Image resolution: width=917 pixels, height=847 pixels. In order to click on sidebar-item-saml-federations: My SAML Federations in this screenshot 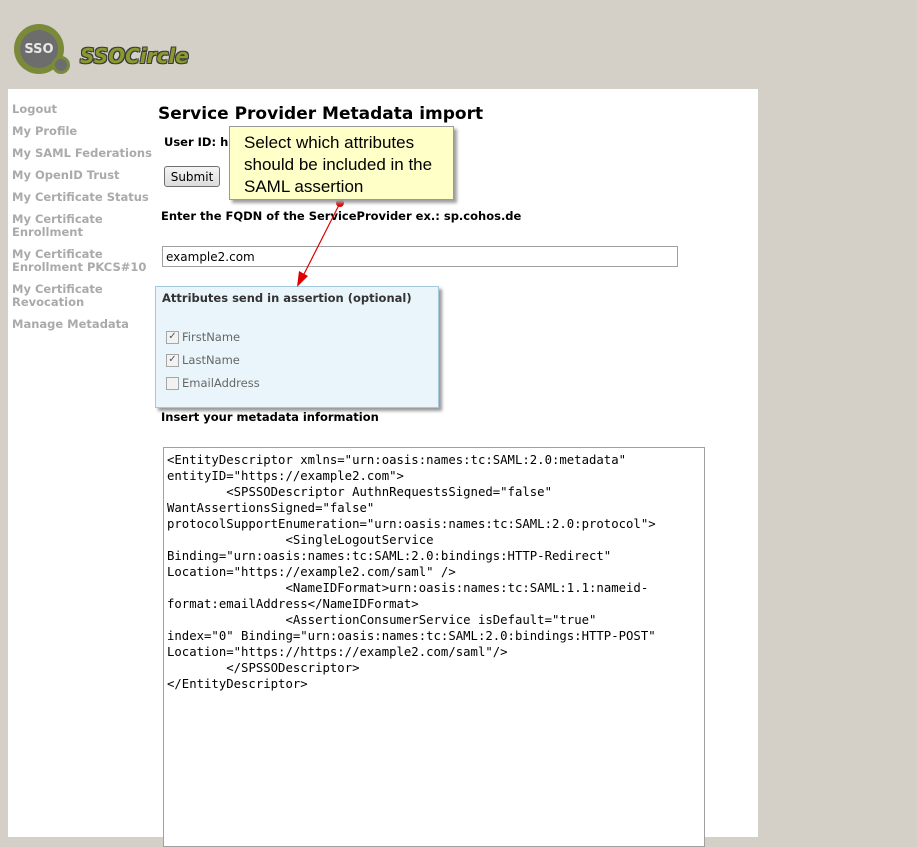, I will do `click(84, 153)`.